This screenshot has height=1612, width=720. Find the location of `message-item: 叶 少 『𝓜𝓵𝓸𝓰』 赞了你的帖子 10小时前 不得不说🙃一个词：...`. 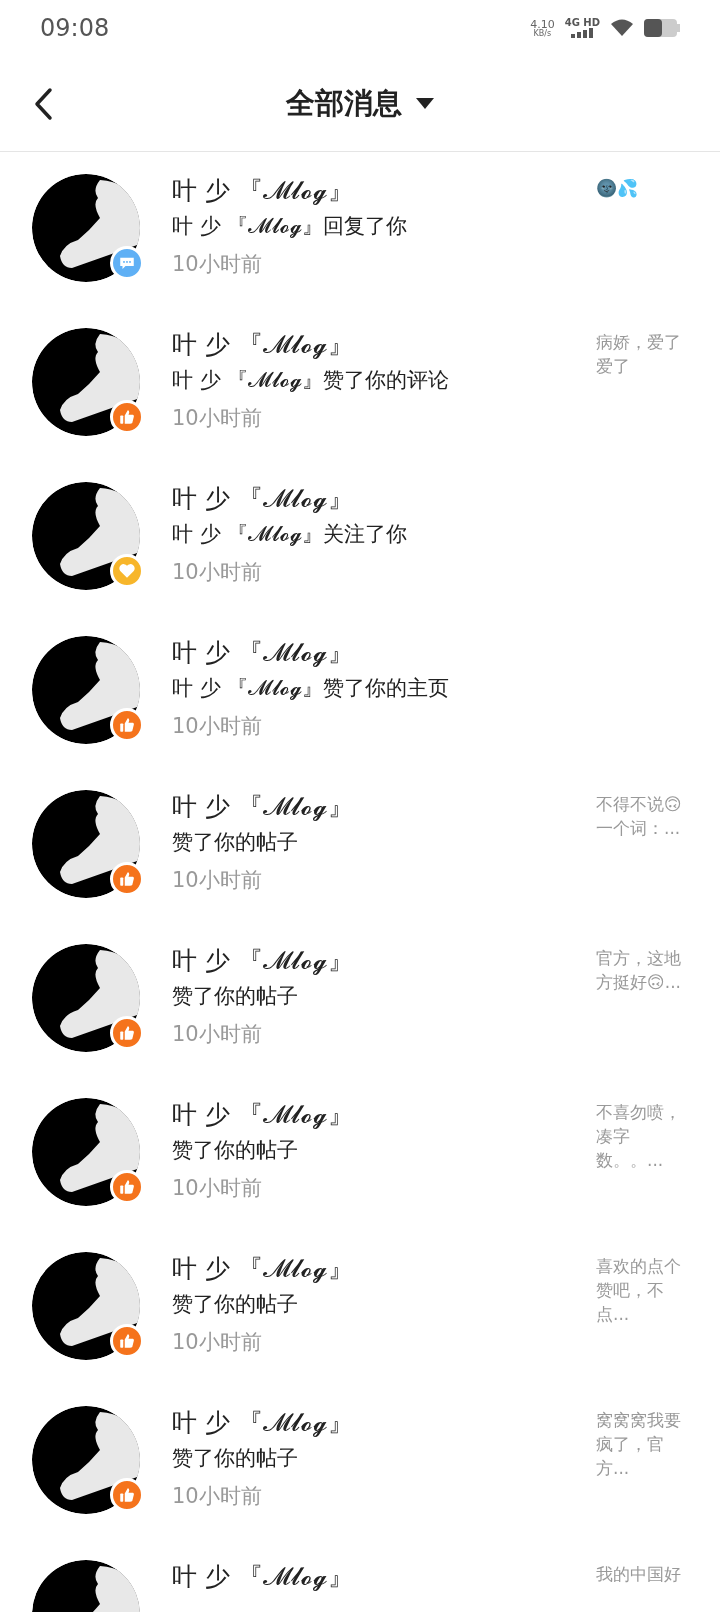

message-item: 叶 少 『𝓜𝓵𝓸𝓰』 赞了你的帖子 10小时前 不得不说🙃一个词：... is located at coordinates (360, 845).